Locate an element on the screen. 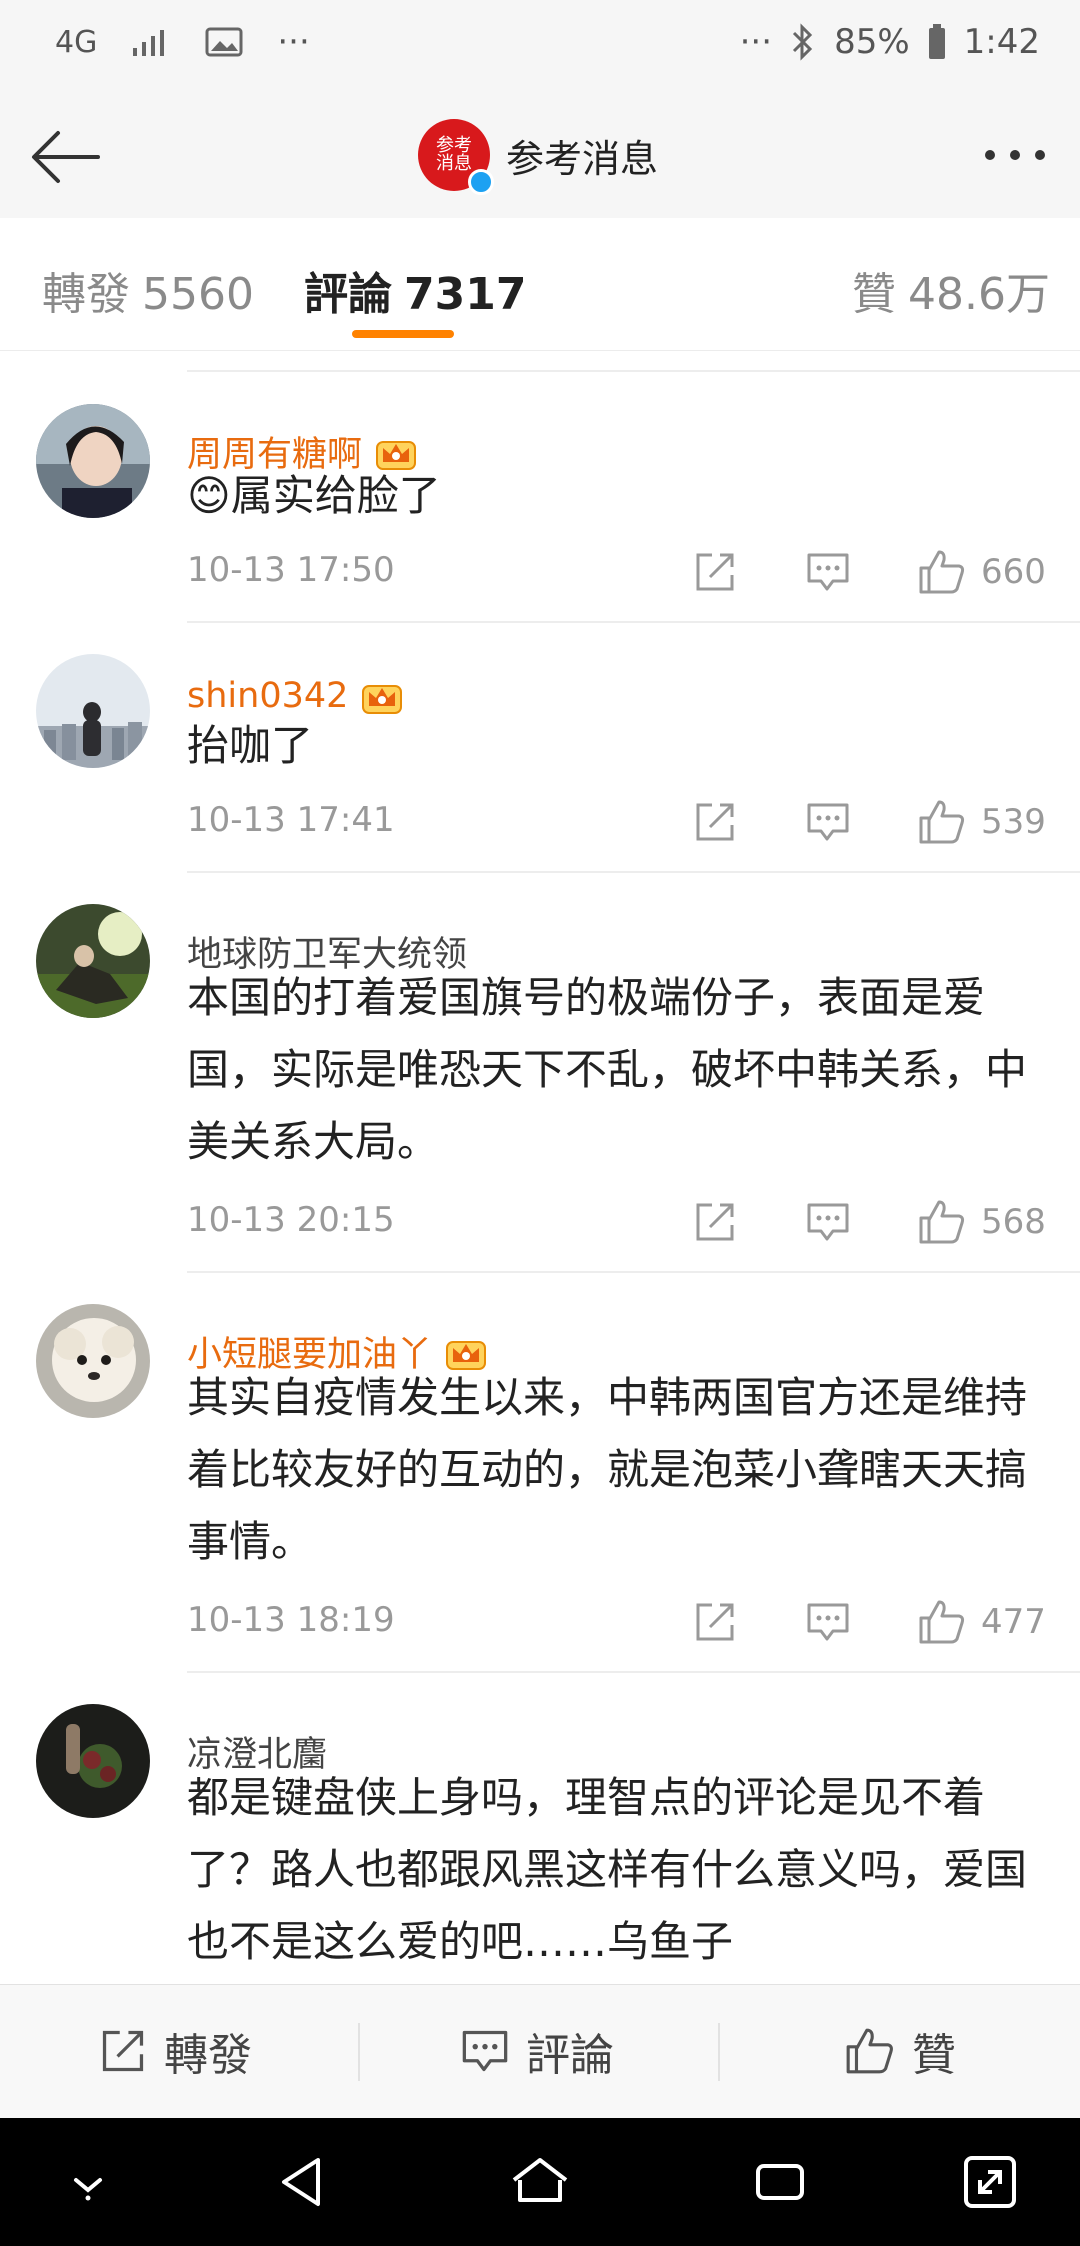  comment-button: 評論 is located at coordinates (537, 2051).